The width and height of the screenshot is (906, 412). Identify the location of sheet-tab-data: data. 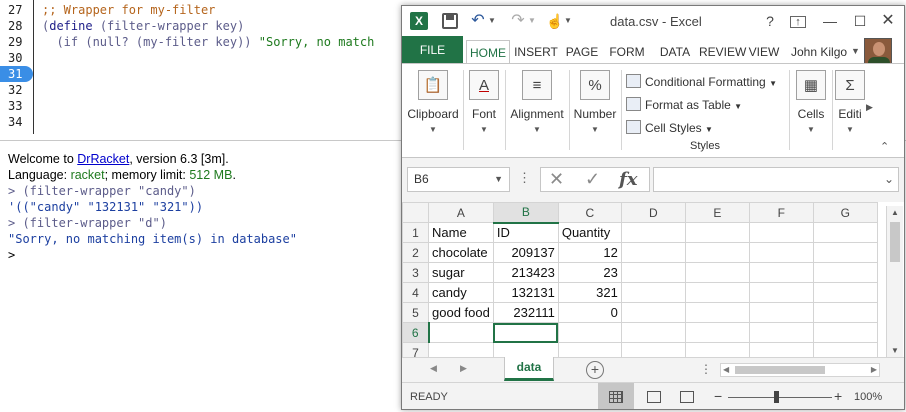
(529, 369).